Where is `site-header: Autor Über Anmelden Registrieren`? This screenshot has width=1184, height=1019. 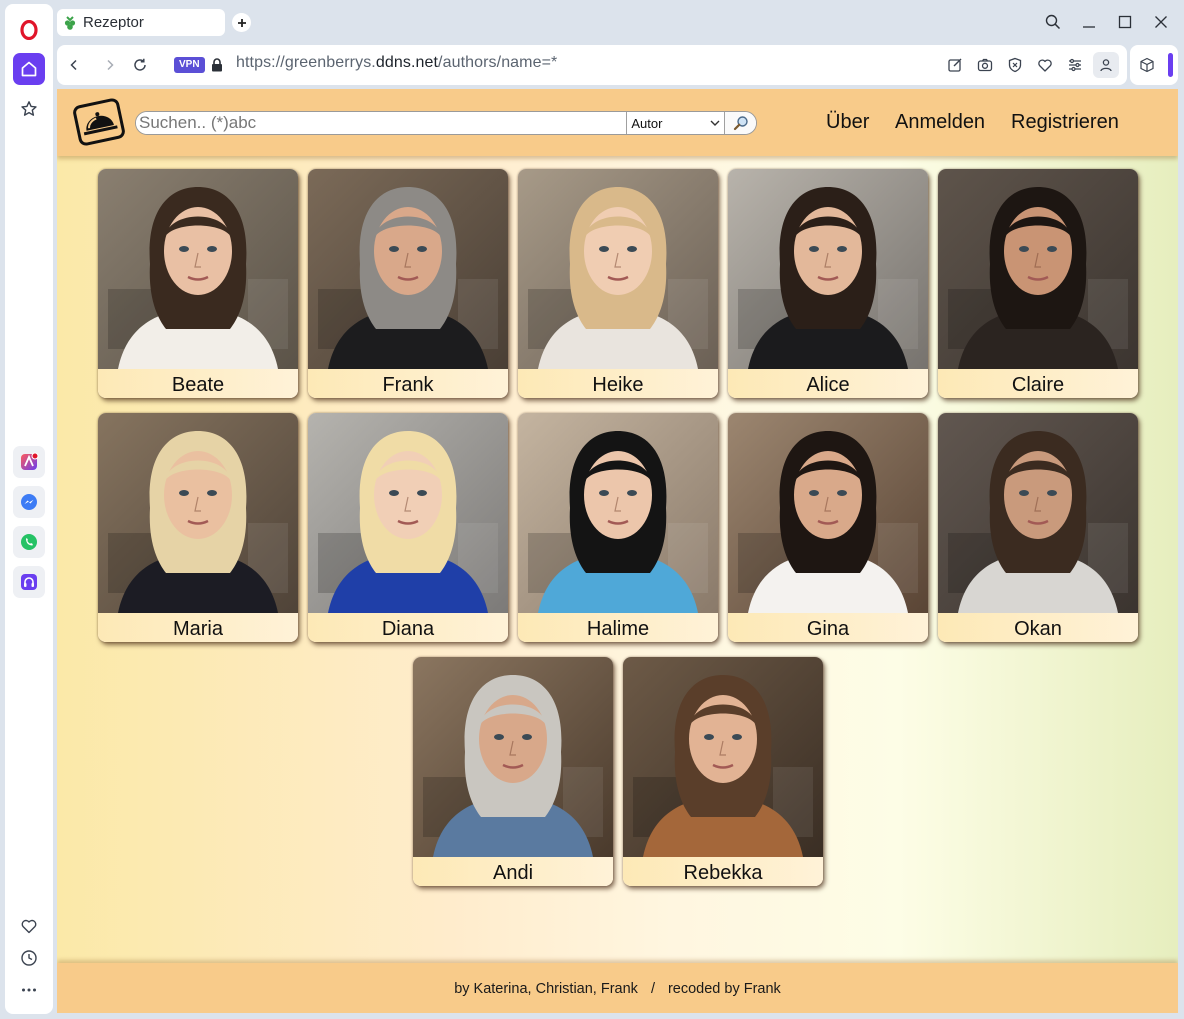 site-header: Autor Über Anmelden Registrieren is located at coordinates (617, 122).